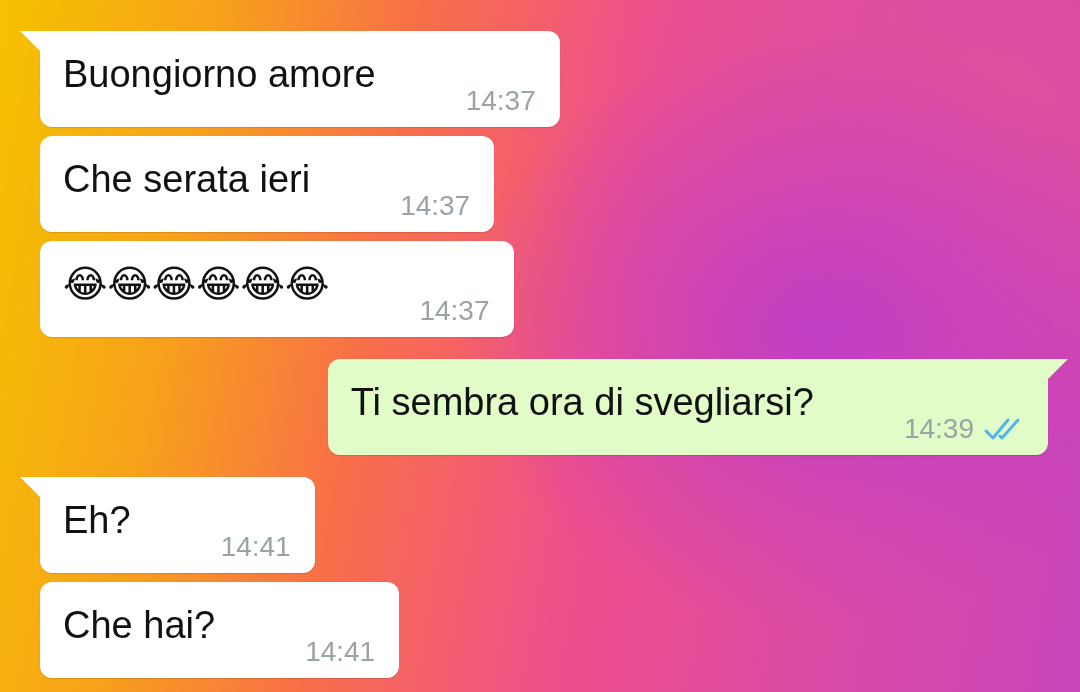 The width and height of the screenshot is (1080, 692). Describe the element at coordinates (187, 179) in the screenshot. I see `message-text: Che serata ieri` at that location.